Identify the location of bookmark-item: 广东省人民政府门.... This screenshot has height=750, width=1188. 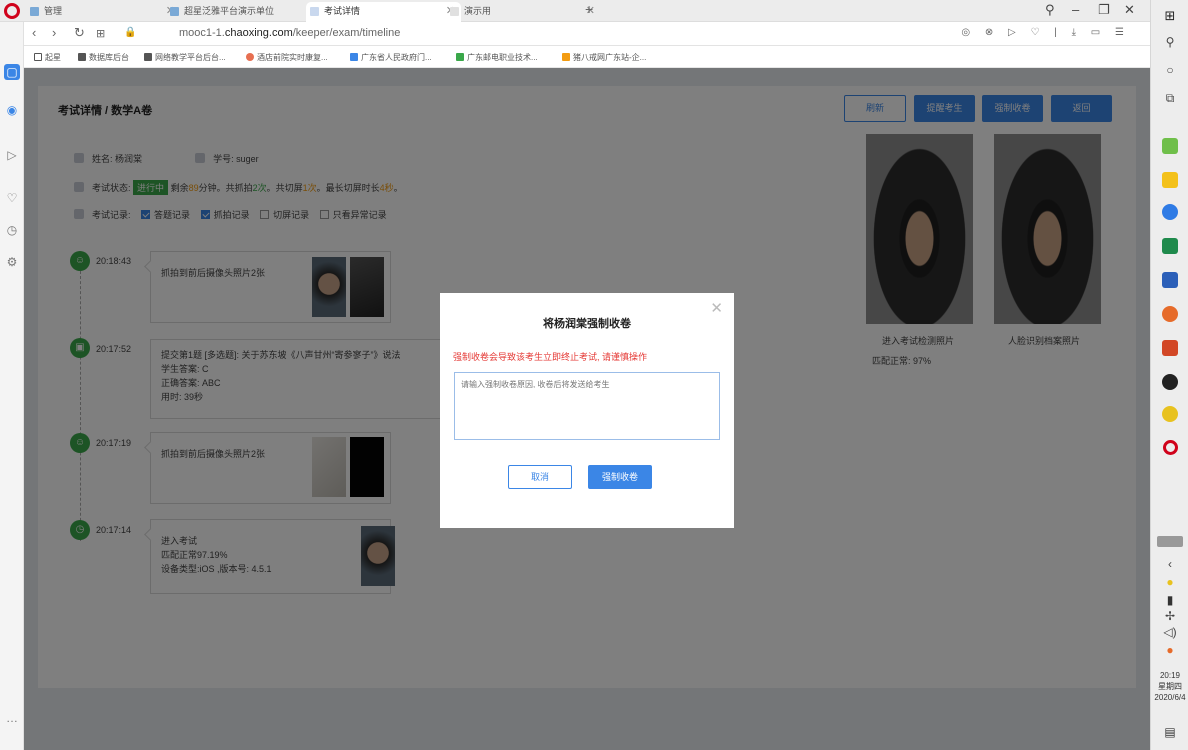
(391, 57).